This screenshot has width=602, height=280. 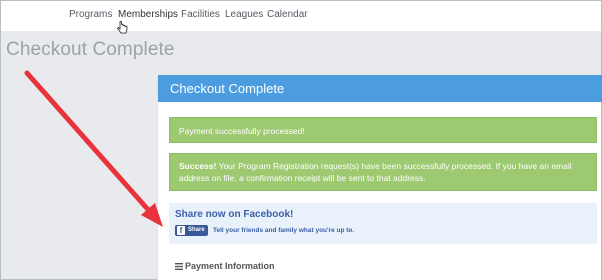 I want to click on nav-programs: Programs, so click(x=90, y=14).